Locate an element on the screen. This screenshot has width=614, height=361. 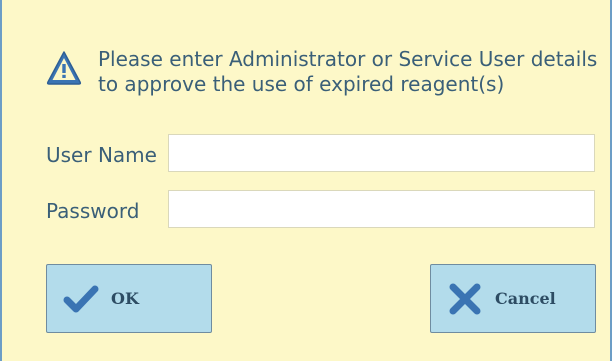
password-input is located at coordinates (381, 209).